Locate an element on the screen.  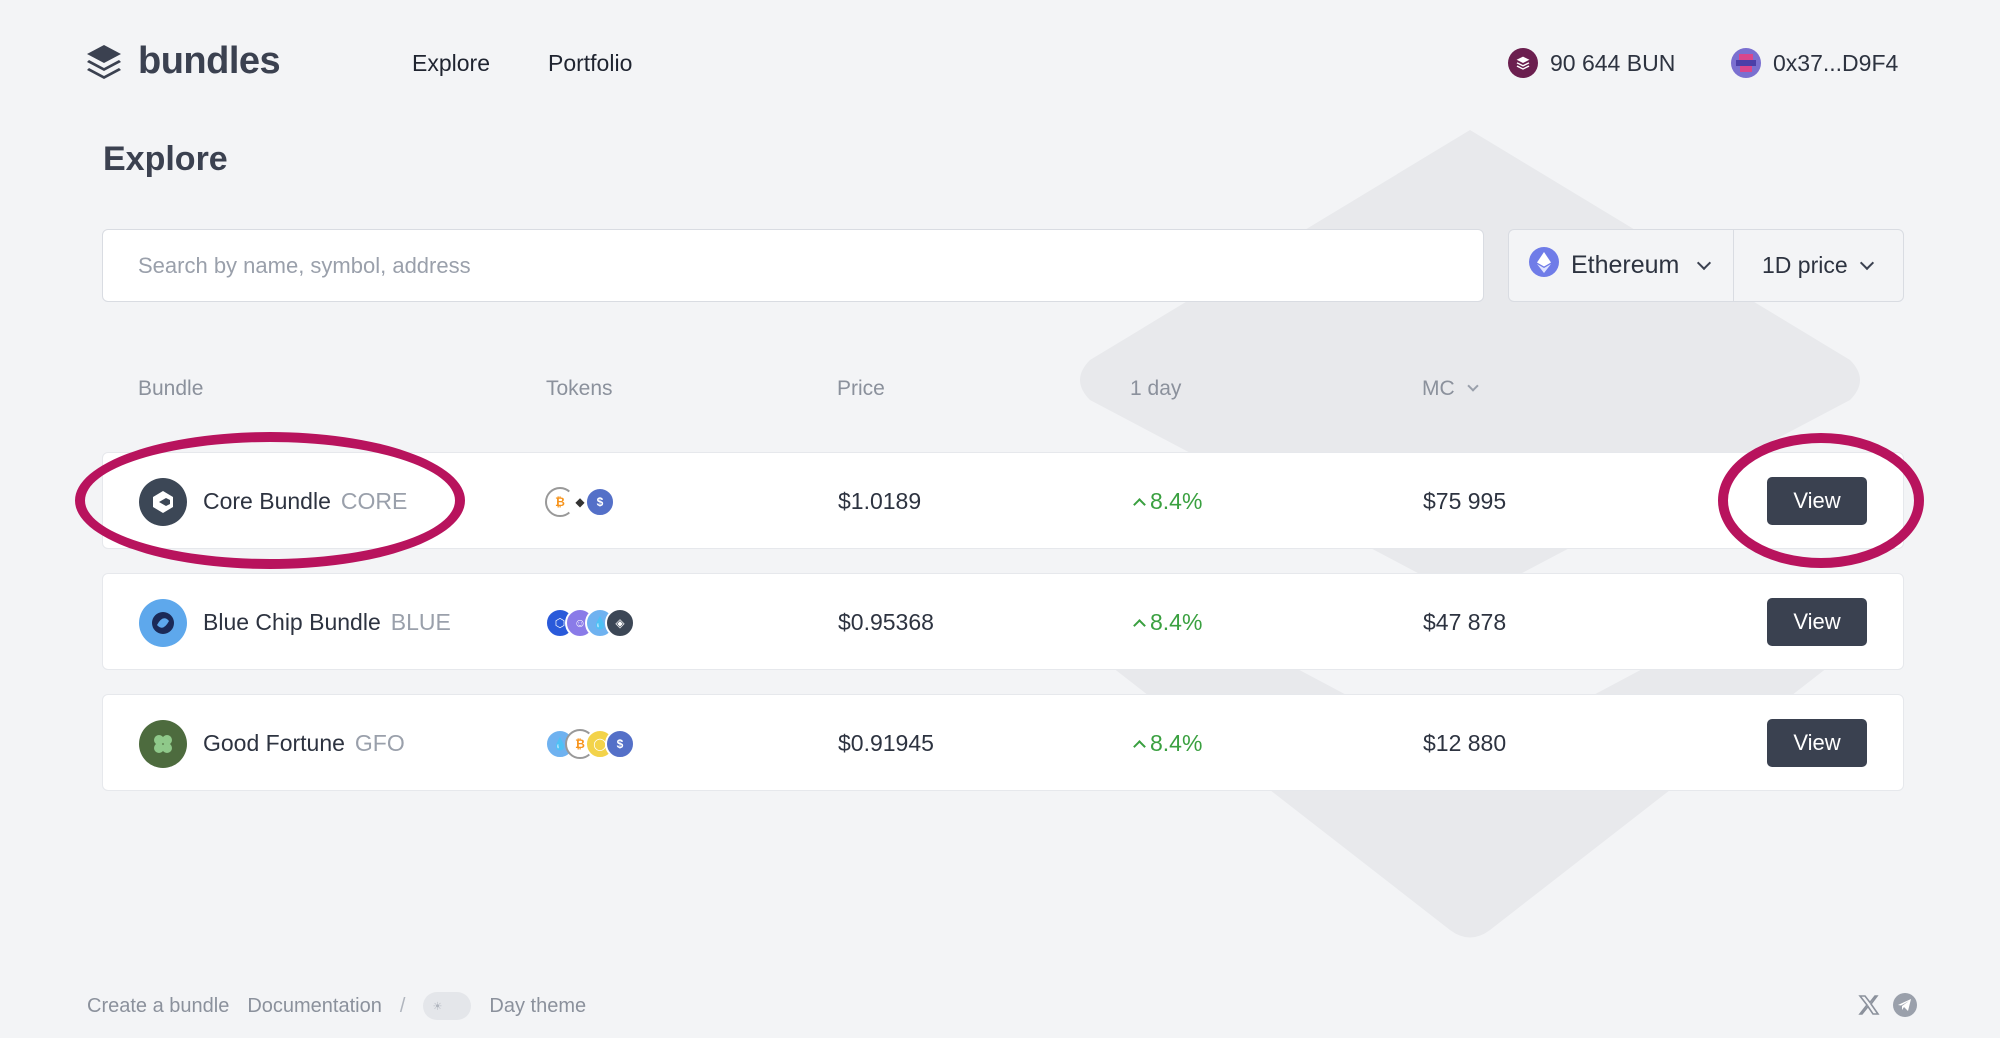
balance-value: 90 644 BUN is located at coordinates (1613, 62).